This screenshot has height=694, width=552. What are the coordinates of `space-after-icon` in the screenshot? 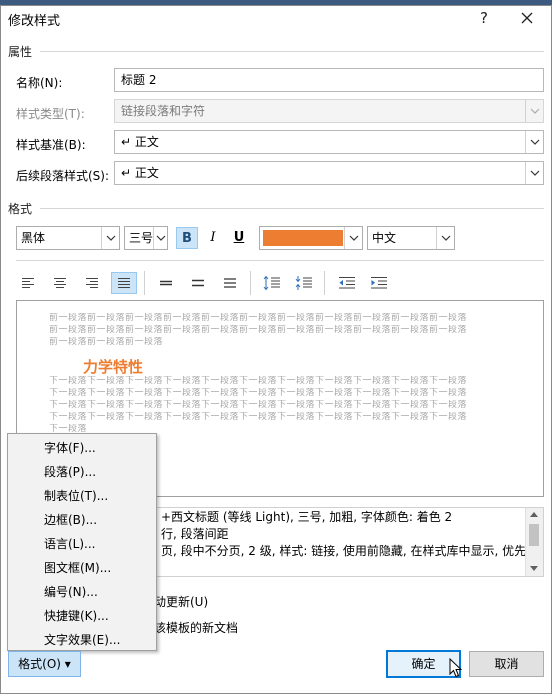 It's located at (304, 283).